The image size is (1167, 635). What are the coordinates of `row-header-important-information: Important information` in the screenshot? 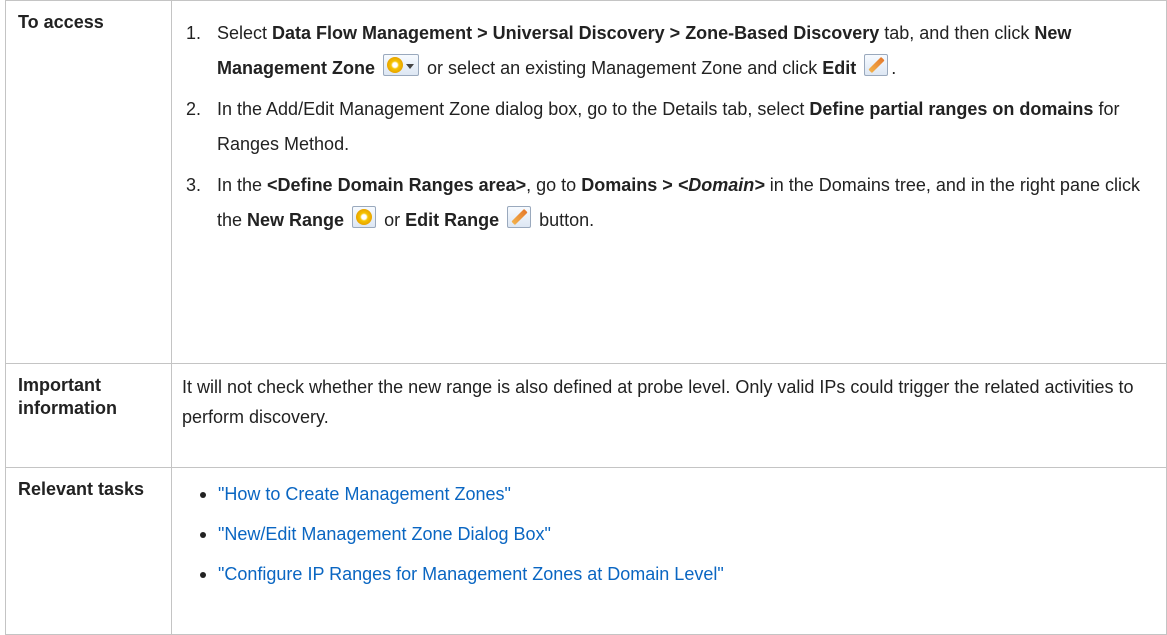 It's located at (88, 415).